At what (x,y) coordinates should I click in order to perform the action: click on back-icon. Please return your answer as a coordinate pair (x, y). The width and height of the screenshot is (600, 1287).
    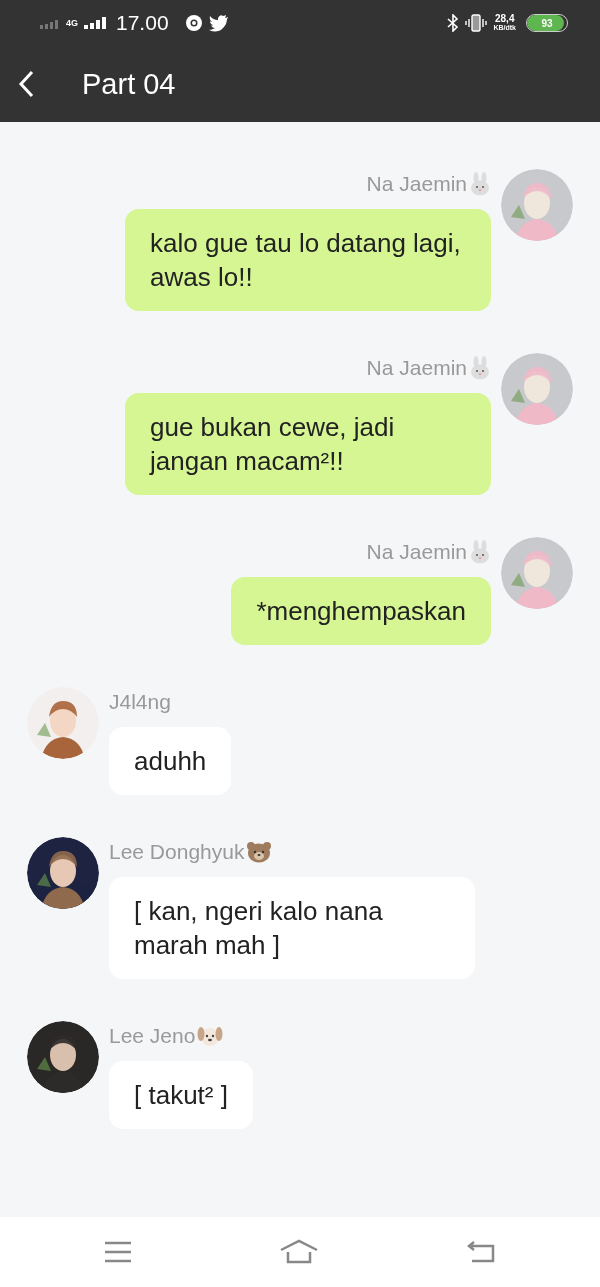
    Looking at the image, I should click on (481, 1252).